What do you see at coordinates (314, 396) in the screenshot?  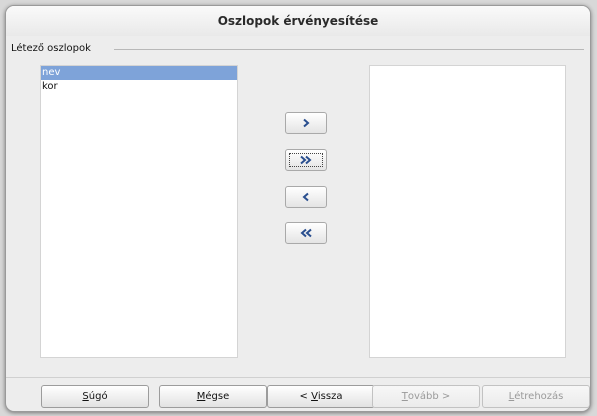 I see `back-mnemonic: V` at bounding box center [314, 396].